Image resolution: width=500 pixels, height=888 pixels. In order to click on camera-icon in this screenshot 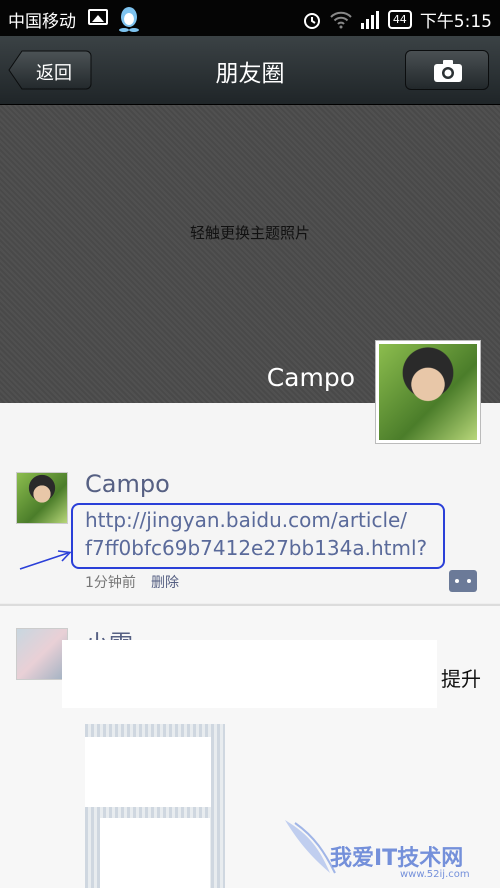, I will do `click(448, 71)`.